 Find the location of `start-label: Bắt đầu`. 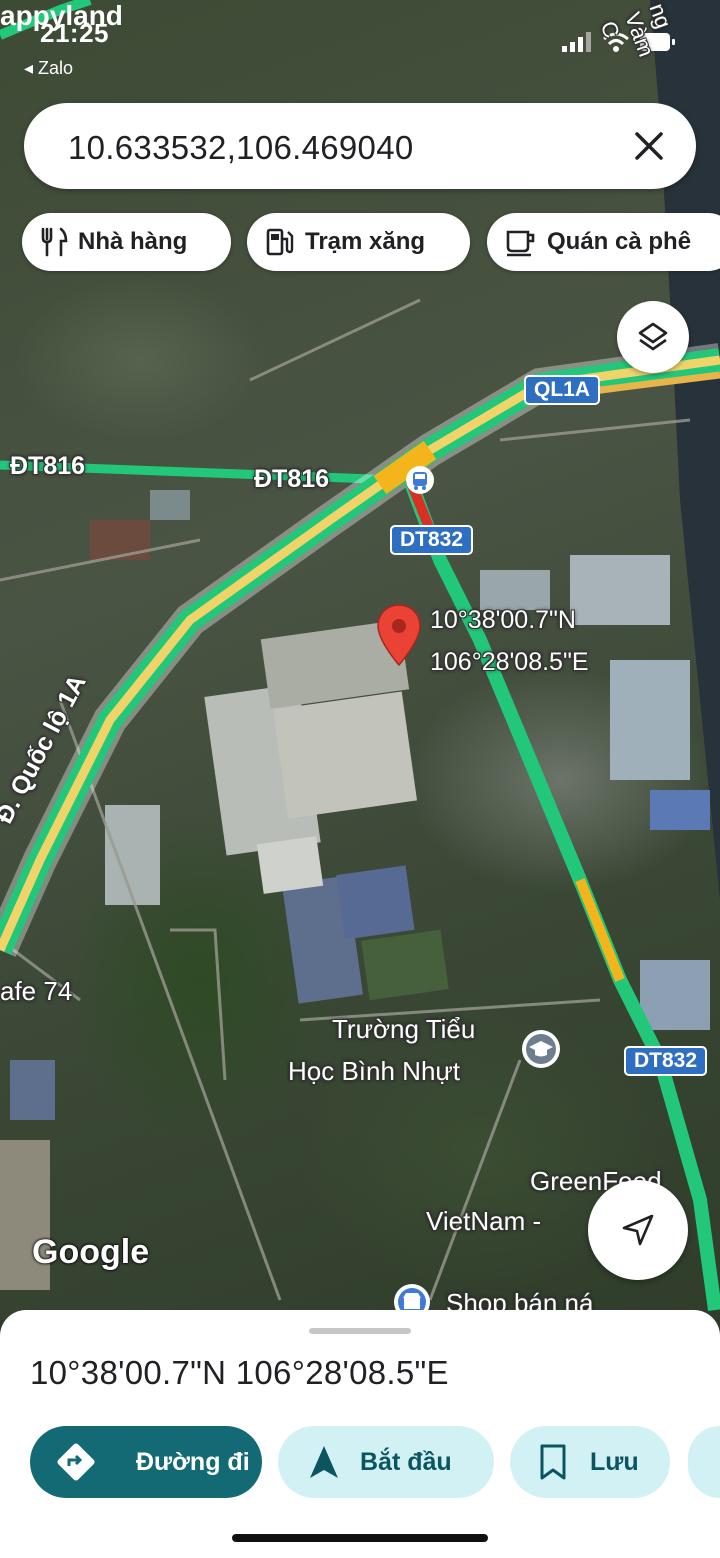

start-label: Bắt đầu is located at coordinates (406, 1461).